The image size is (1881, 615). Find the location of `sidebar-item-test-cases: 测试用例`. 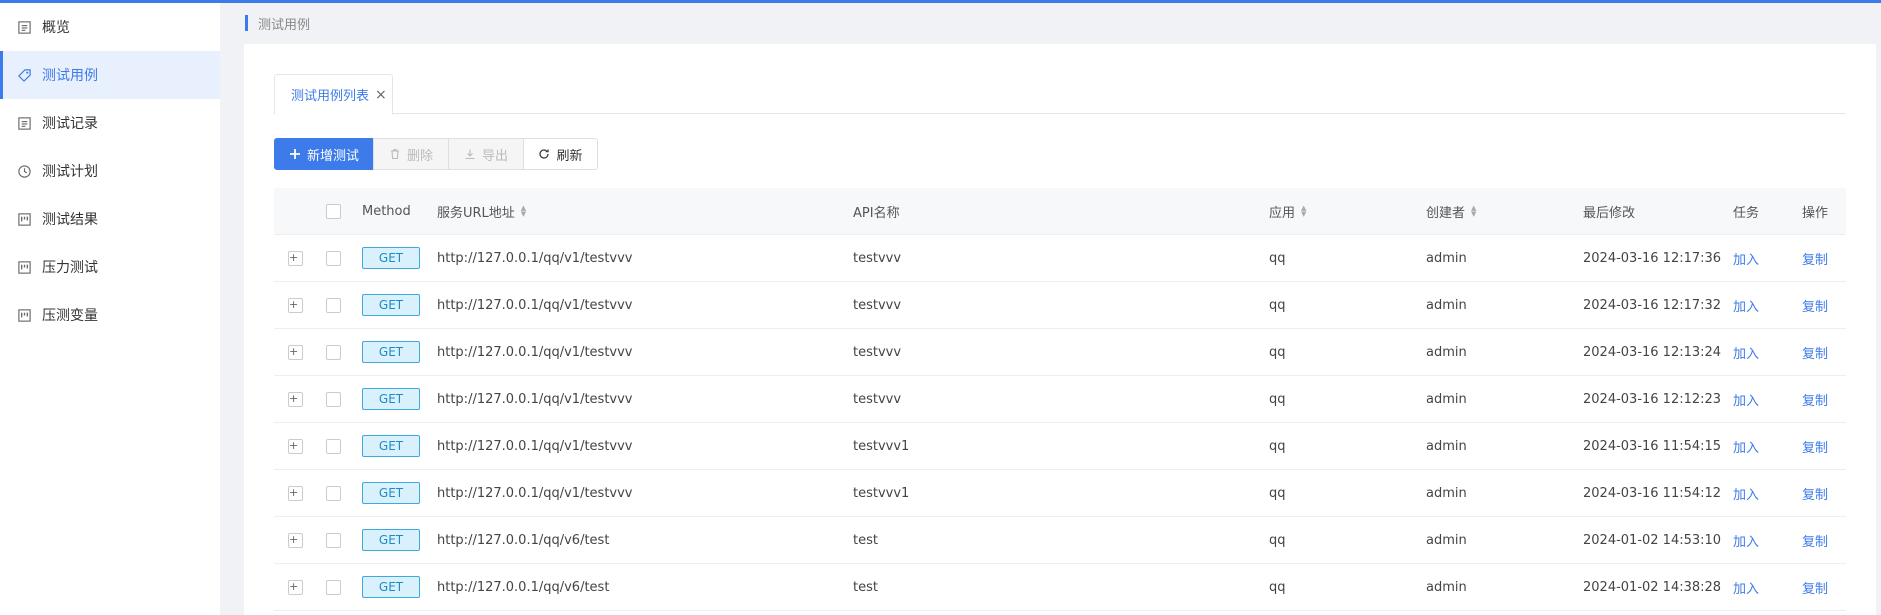

sidebar-item-test-cases: 测试用例 is located at coordinates (110, 75).